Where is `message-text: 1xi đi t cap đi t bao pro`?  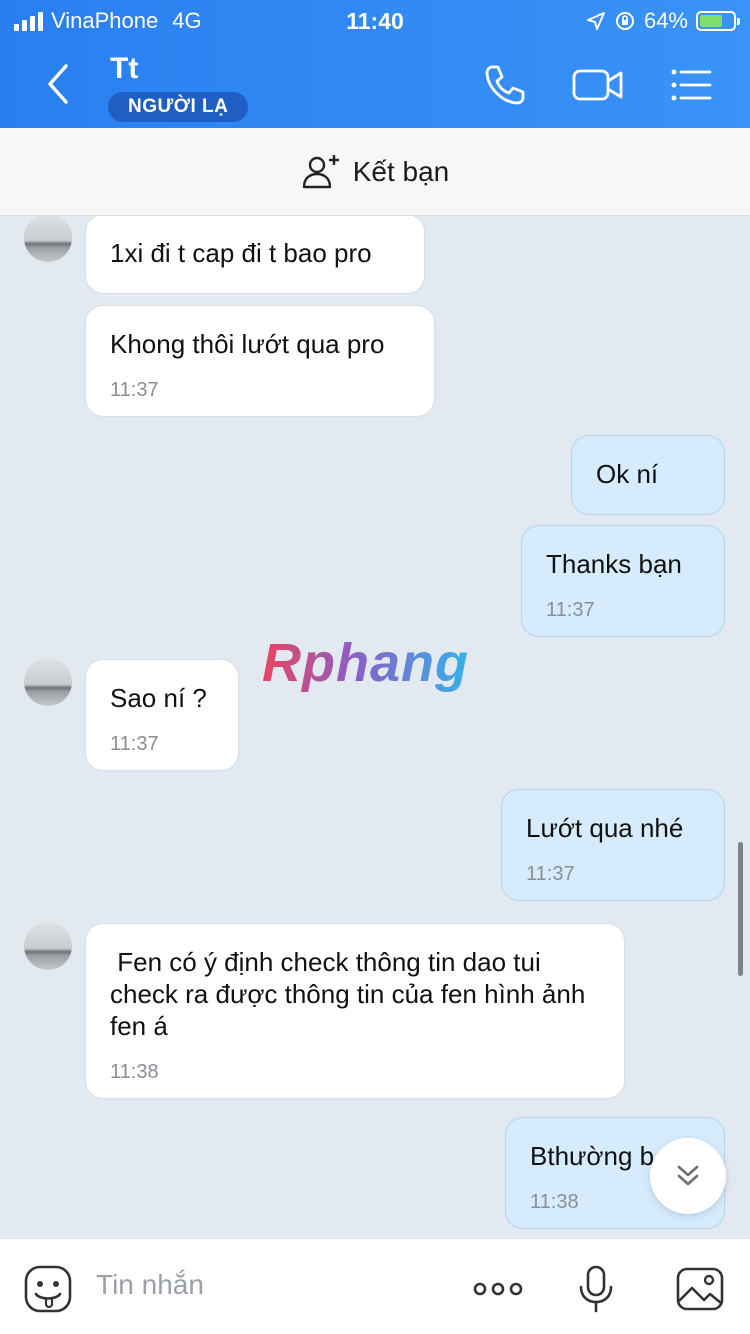
message-text: 1xi đi t cap đi t bao pro is located at coordinates (241, 253).